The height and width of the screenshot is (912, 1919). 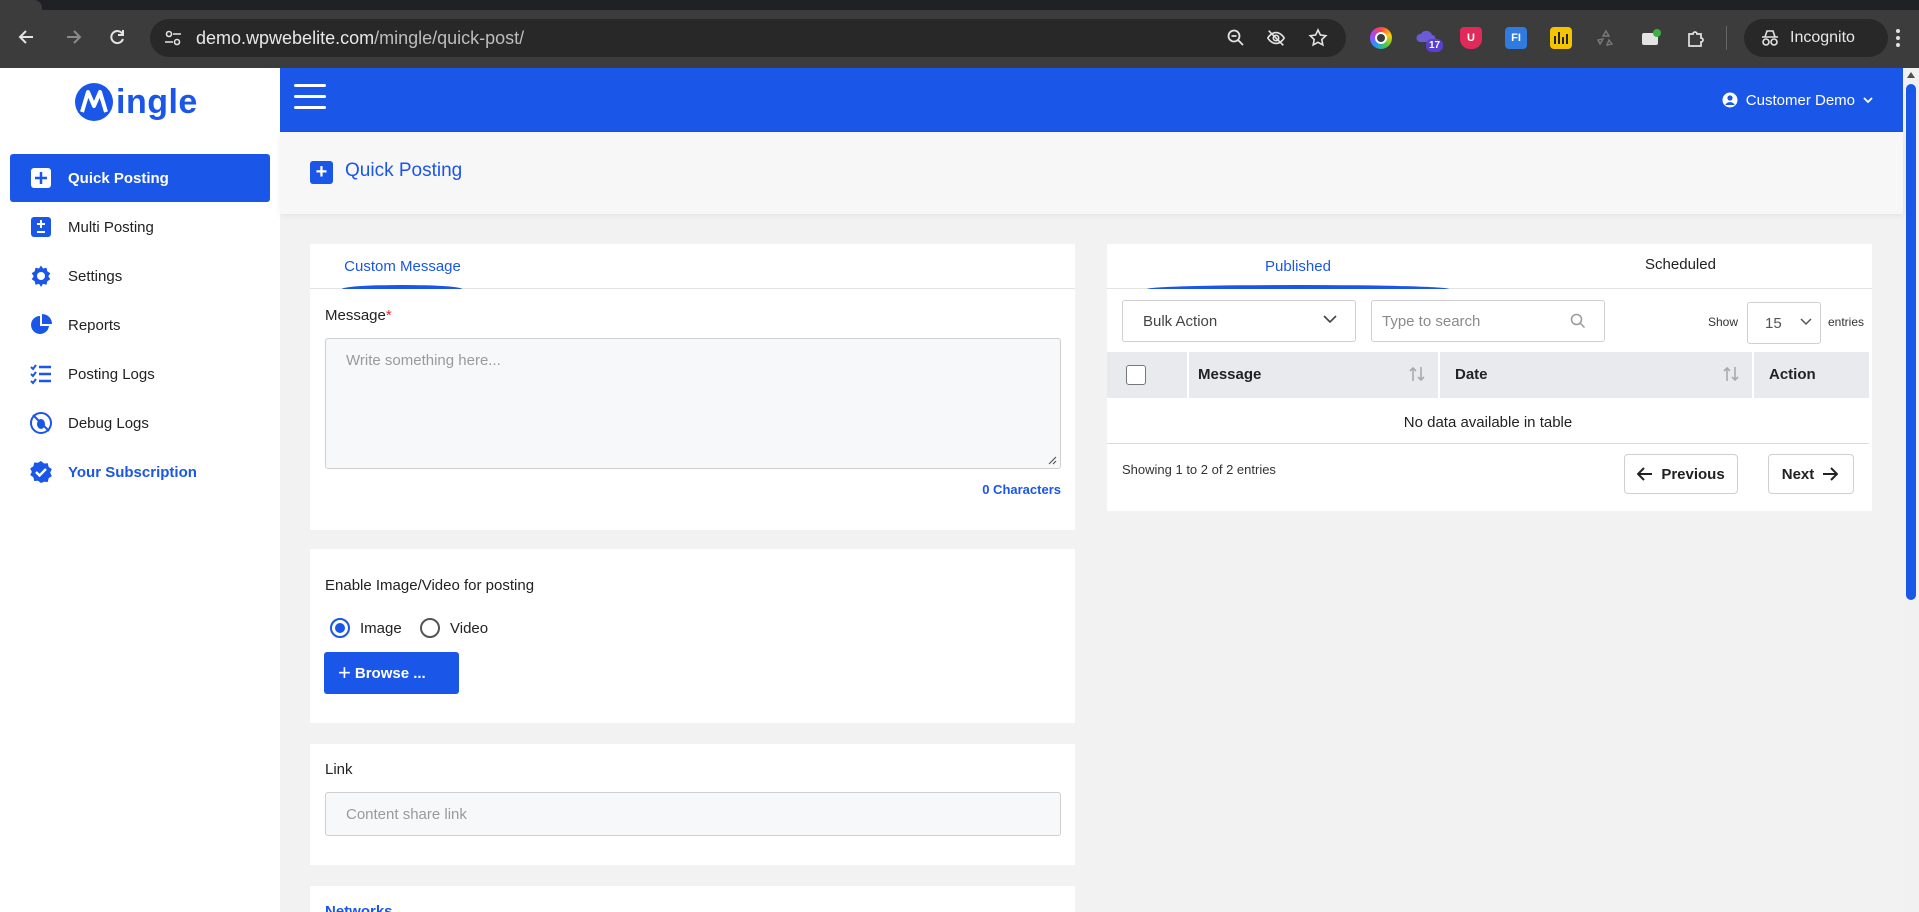 I want to click on sidebar-item-label: Quick Posting, so click(x=118, y=178).